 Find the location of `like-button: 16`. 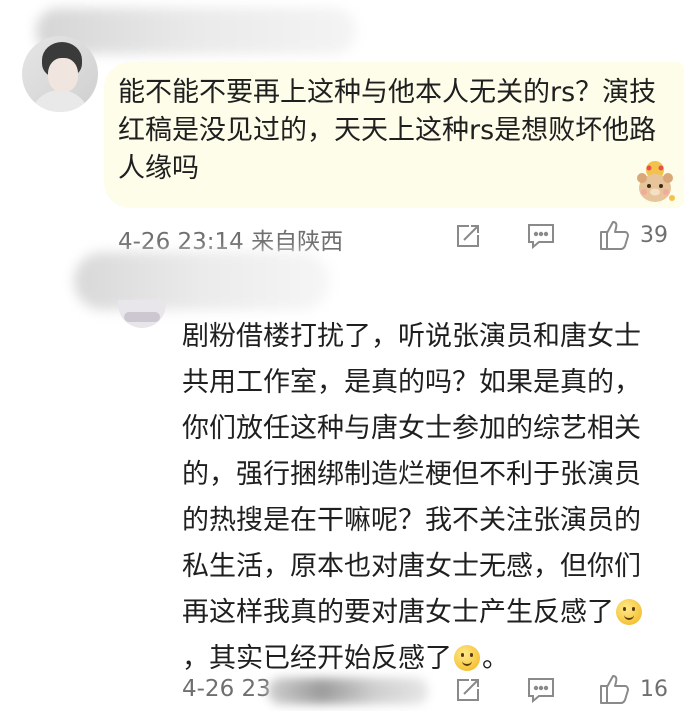

like-button: 16 is located at coordinates (633, 689).